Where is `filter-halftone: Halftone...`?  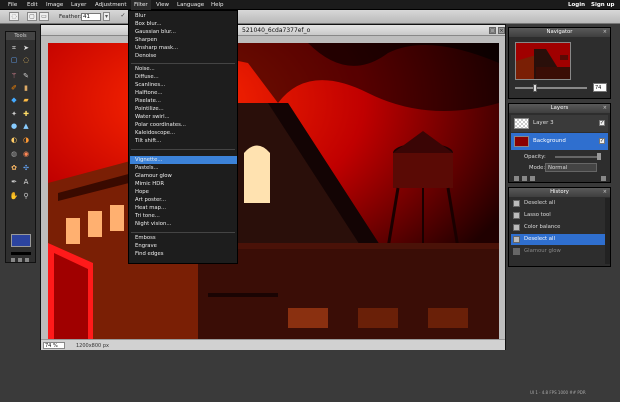
filter-halftone: Halftone... is located at coordinates (148, 93).